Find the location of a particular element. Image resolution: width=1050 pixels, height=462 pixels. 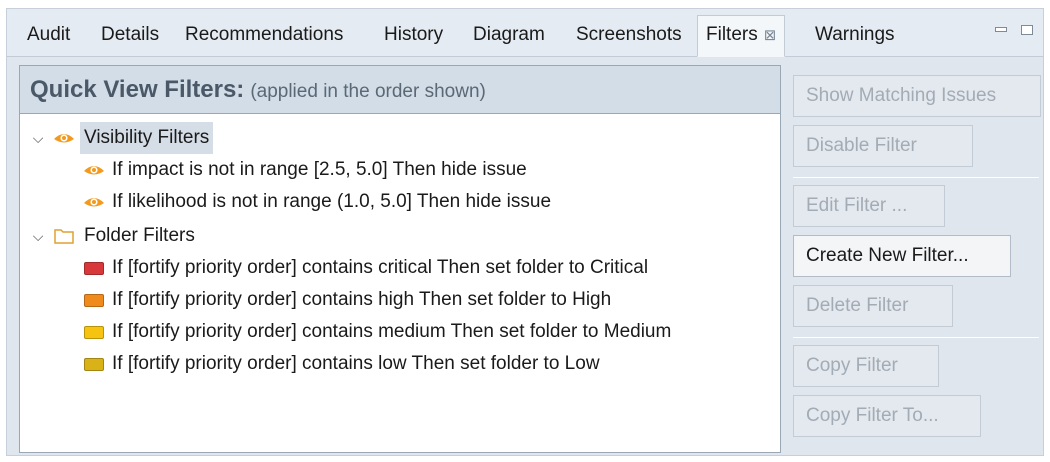

show-matching-issues-button: Show Matching Issues is located at coordinates (917, 96).